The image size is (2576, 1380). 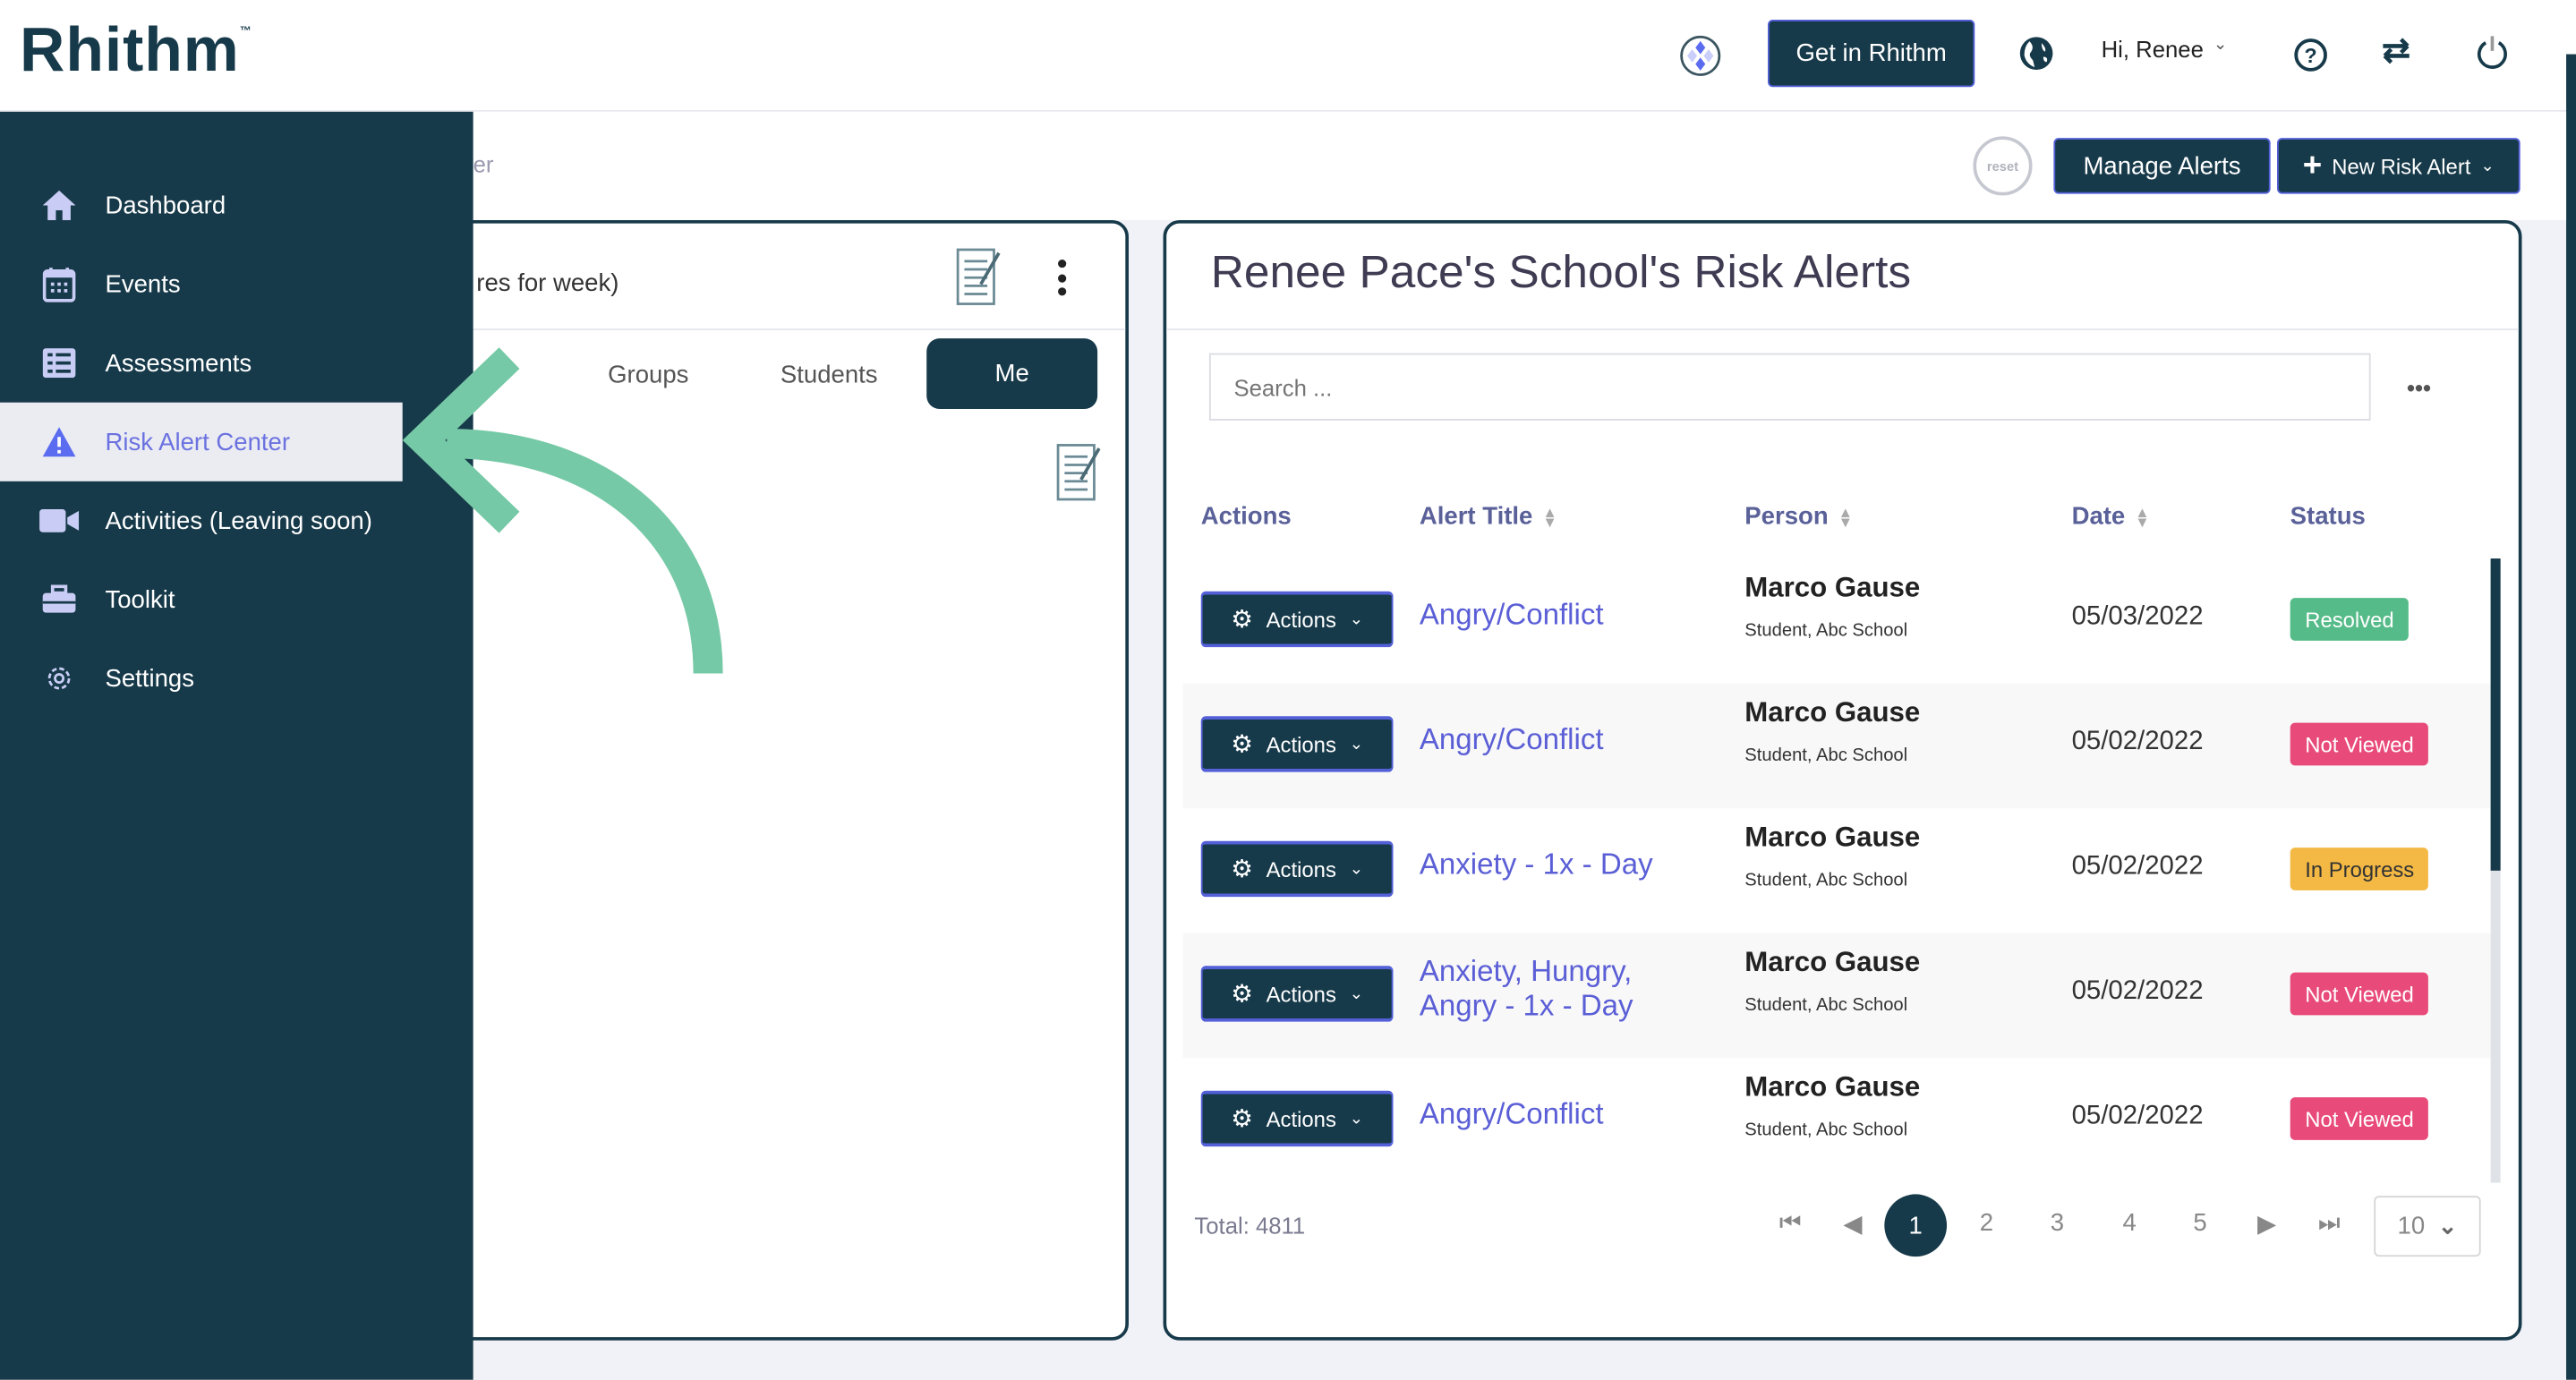 What do you see at coordinates (236, 283) in the screenshot?
I see `sidebar-item-events: Events` at bounding box center [236, 283].